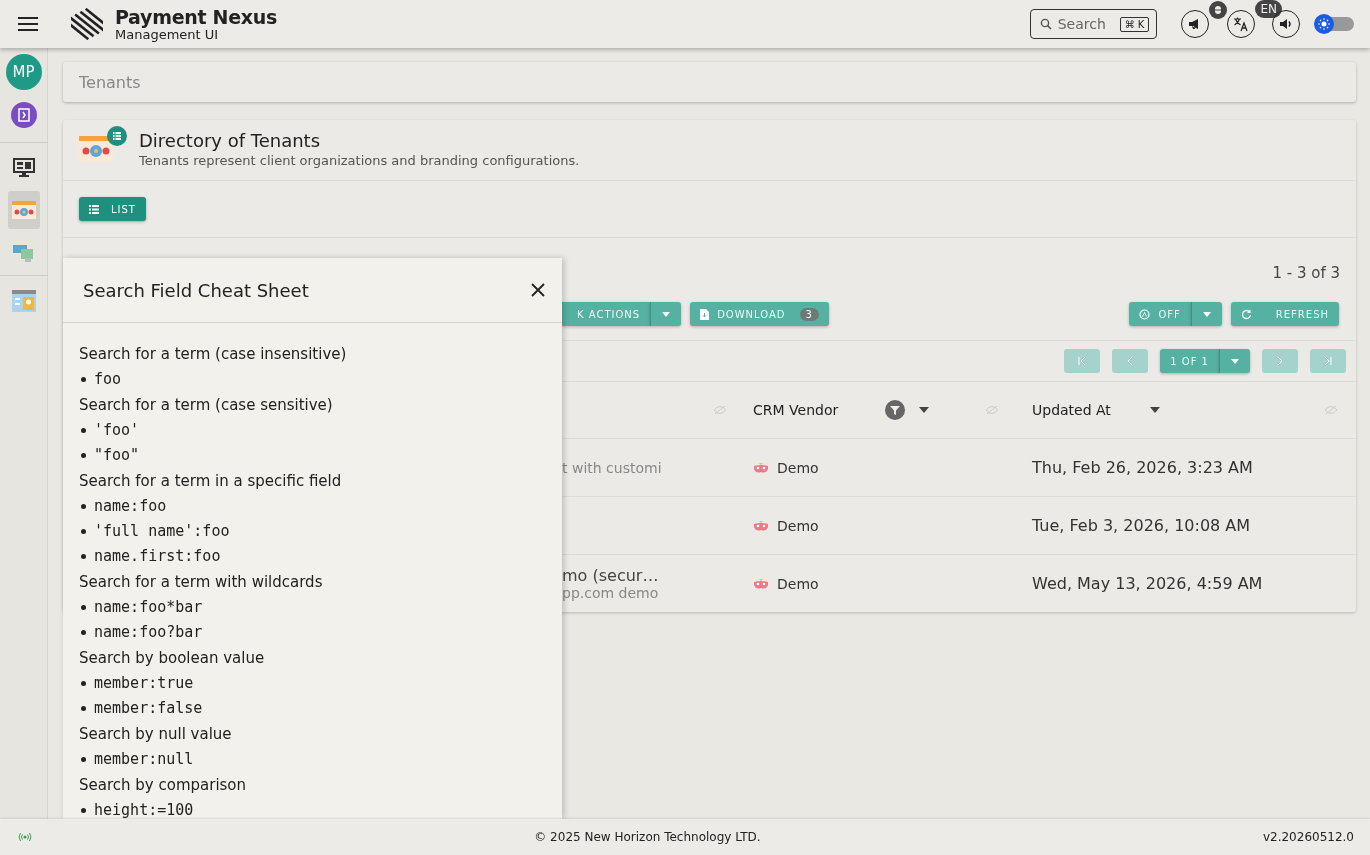 This screenshot has width=1370, height=855. What do you see at coordinates (23, 301) in the screenshot?
I see `profile-card-icon` at bounding box center [23, 301].